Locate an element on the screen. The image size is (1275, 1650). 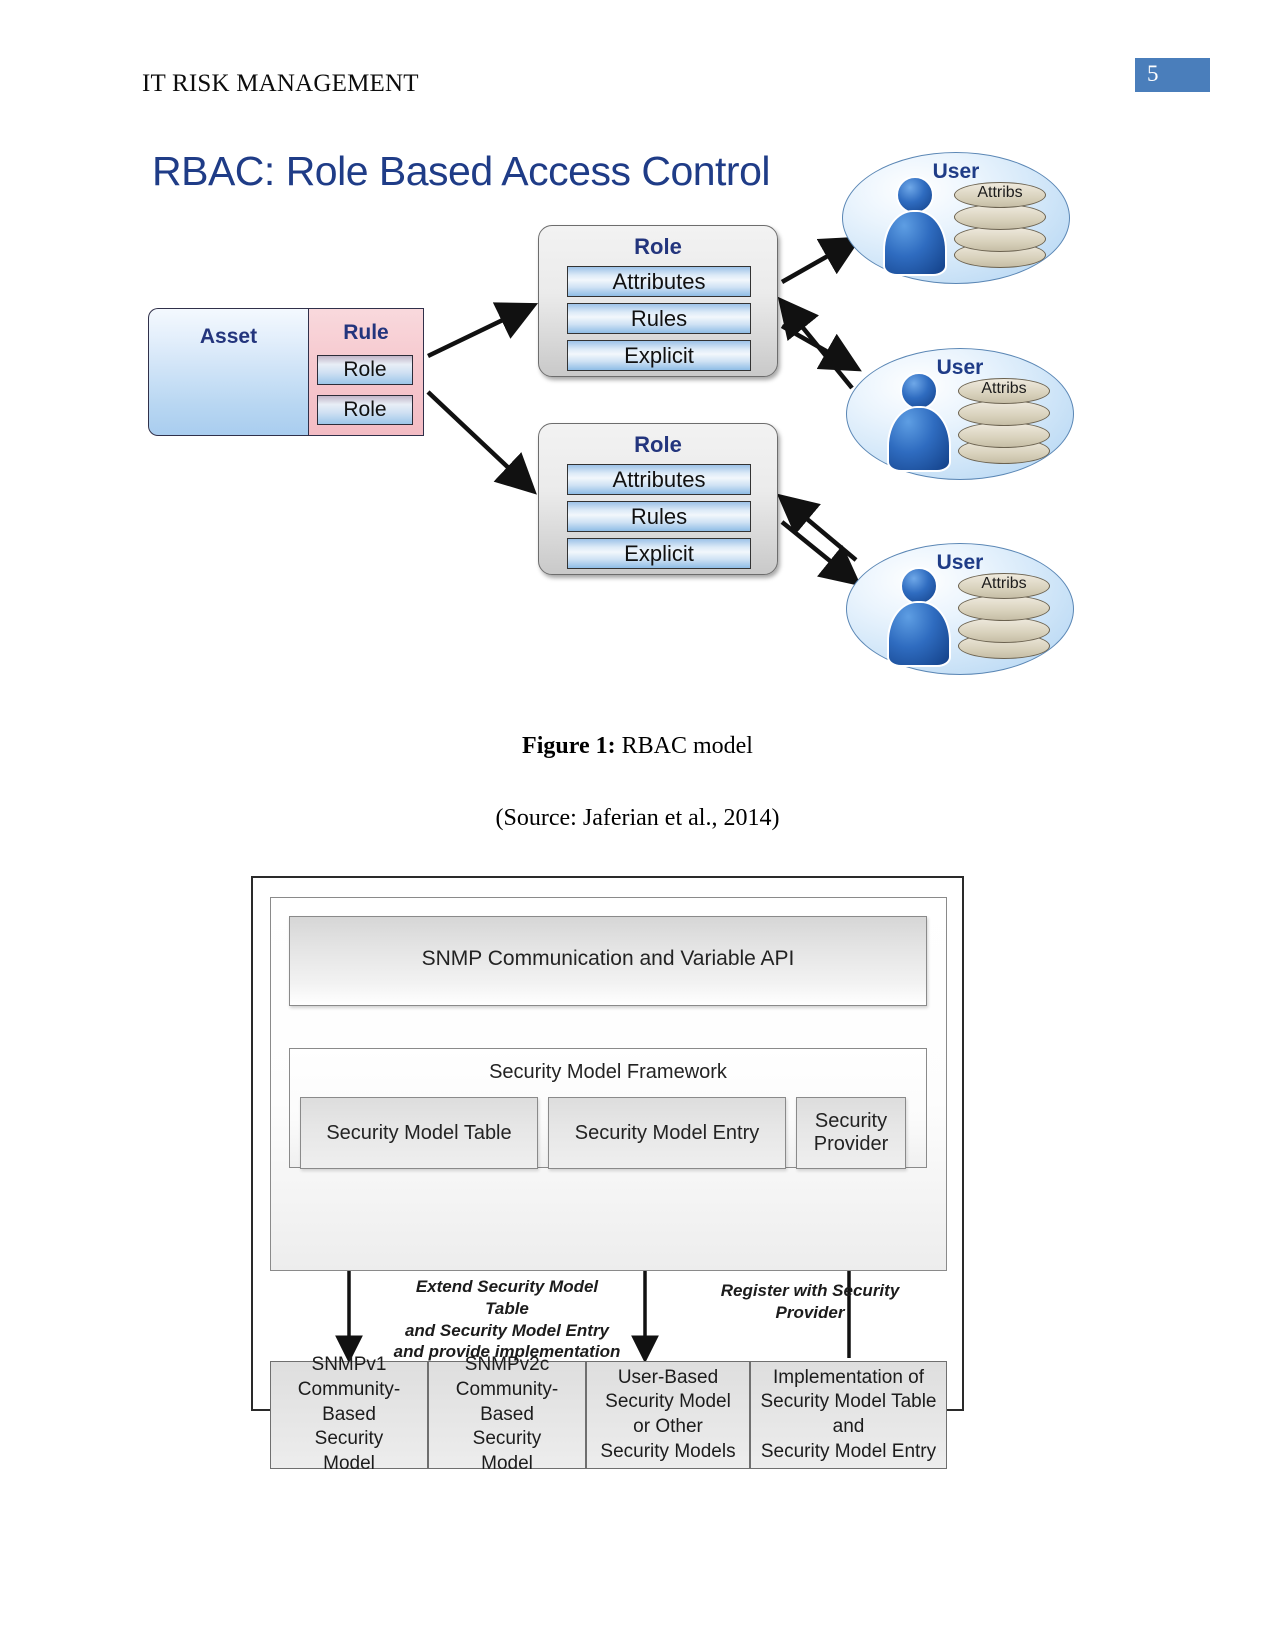
role-group-1-title: Role is located at coordinates (658, 246).